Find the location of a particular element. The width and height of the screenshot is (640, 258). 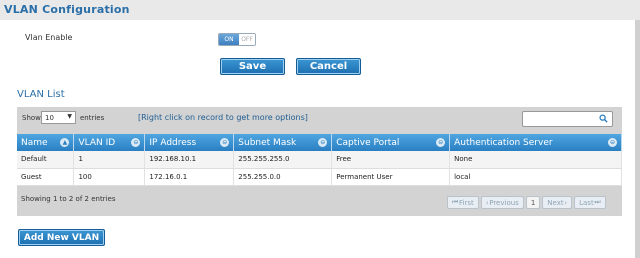

cell-ip-address: 192.168.10.1 is located at coordinates (189, 160).